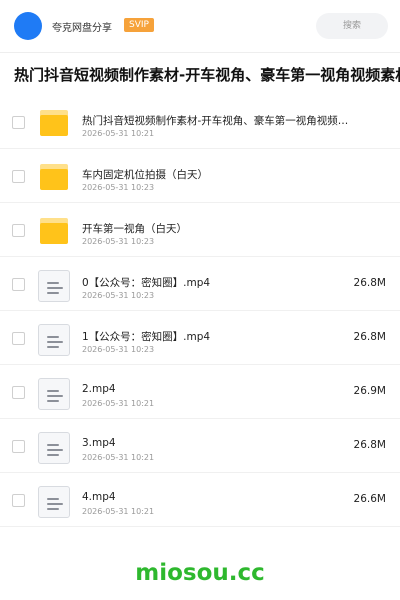 The image size is (400, 600). I want to click on file-name: 0【公众号：密知圈】.mp4, so click(222, 282).